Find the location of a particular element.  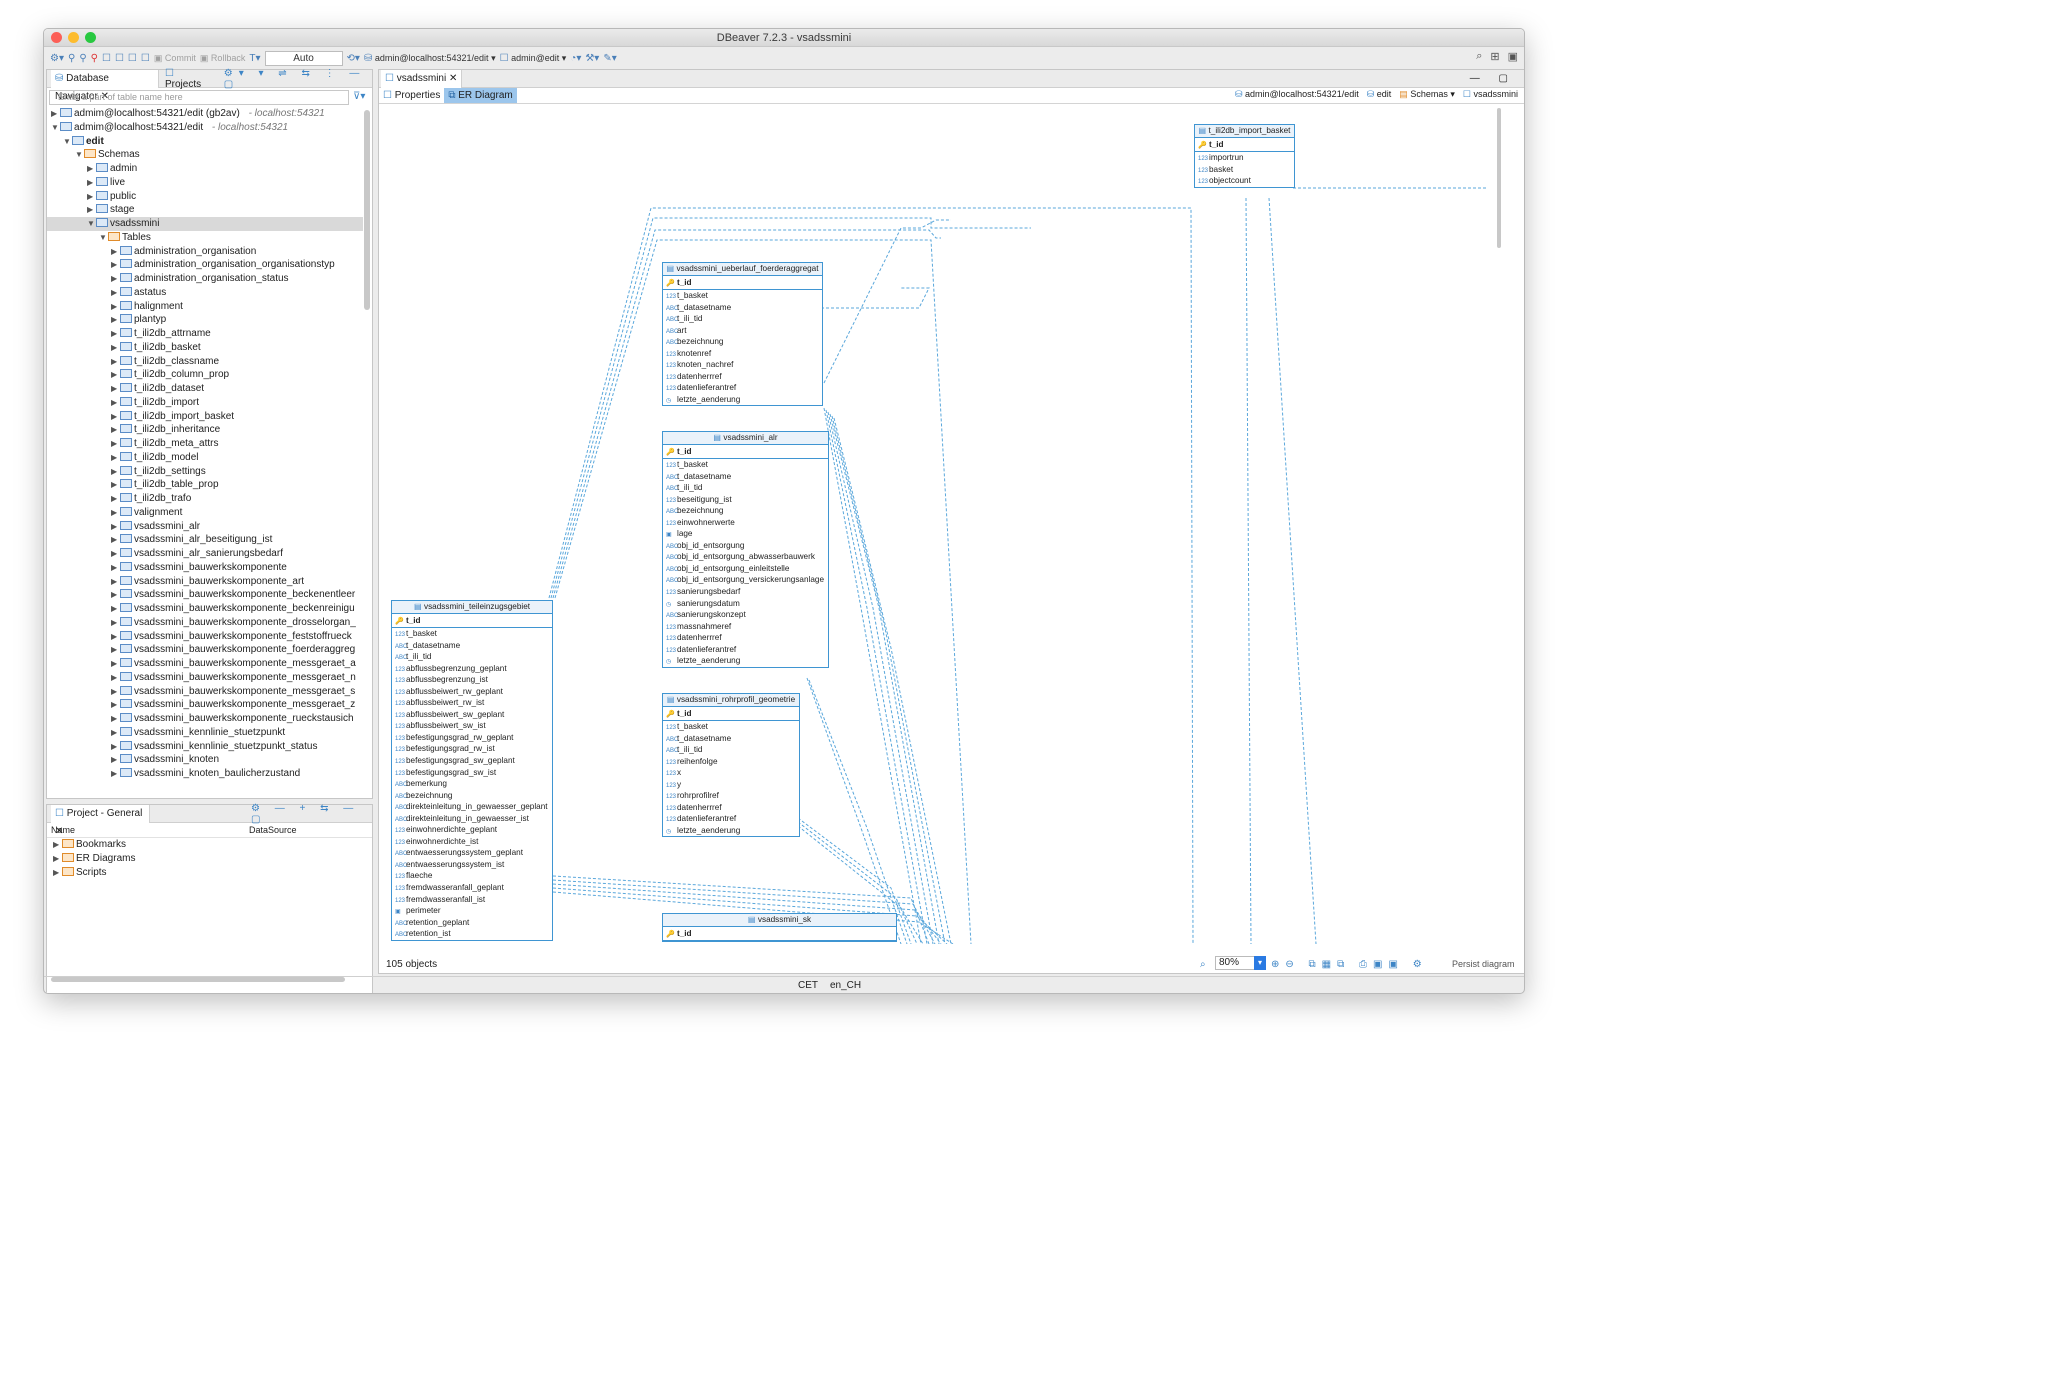

filter-icon: ⊽▾ is located at coordinates (359, 96).